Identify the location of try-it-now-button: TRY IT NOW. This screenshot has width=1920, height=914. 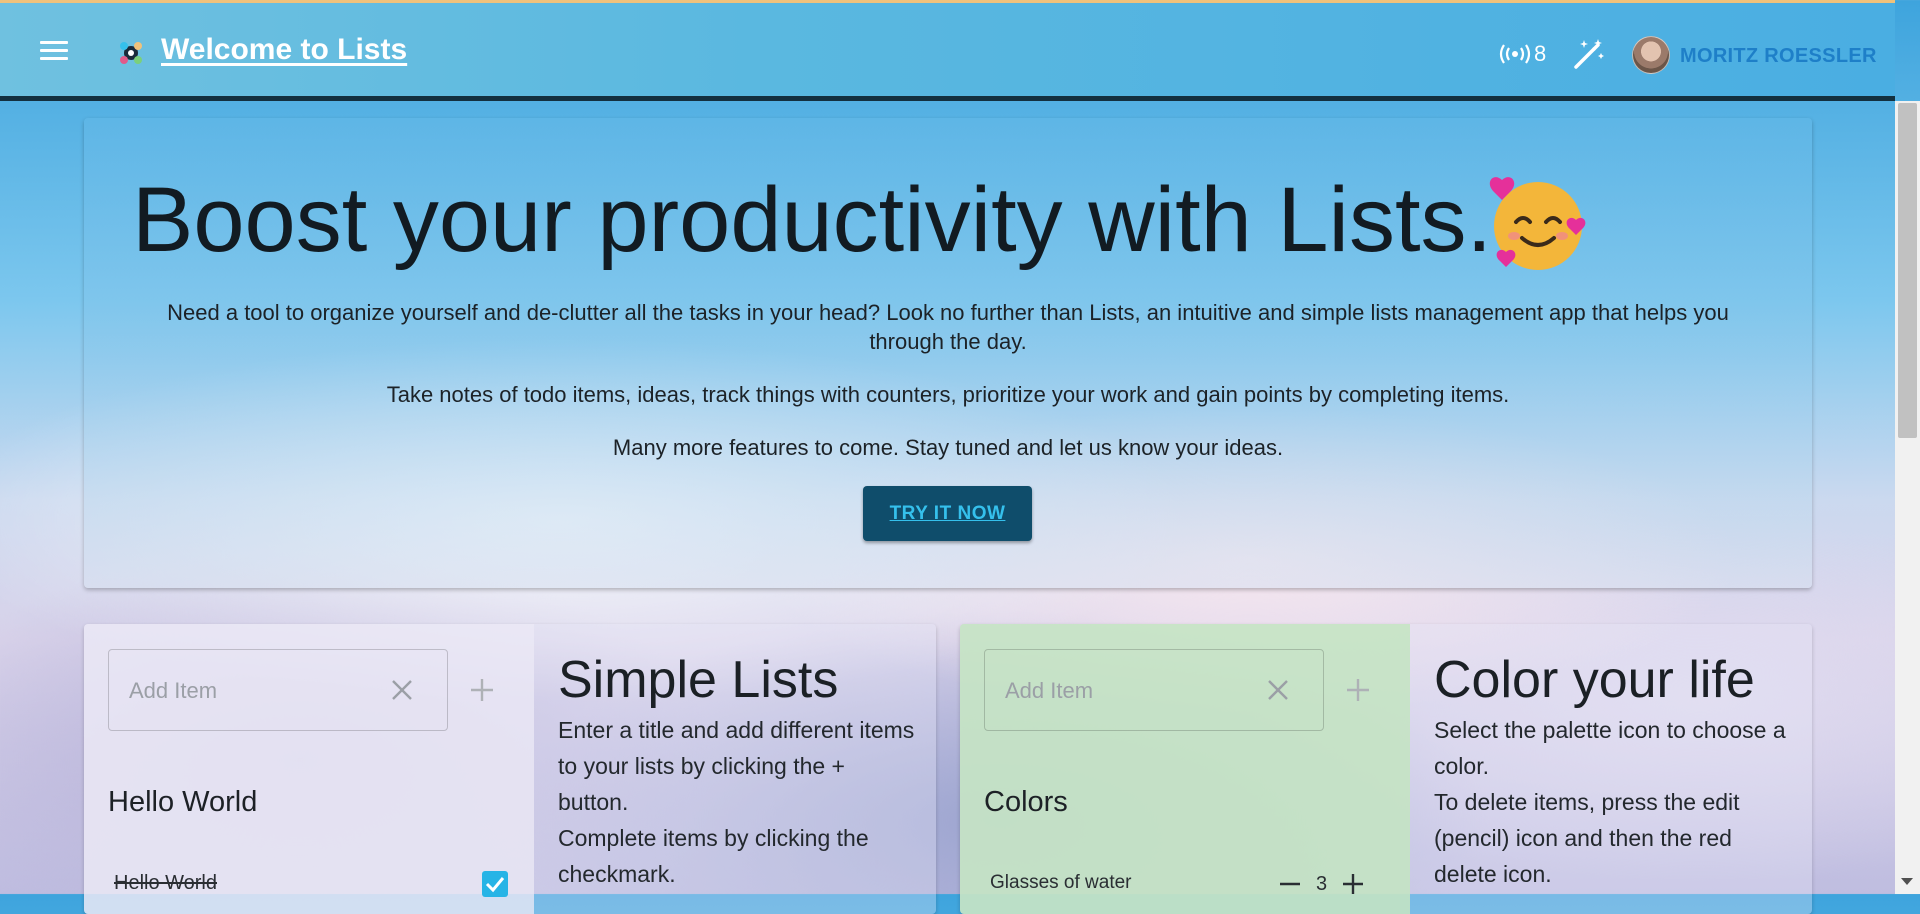
(947, 513).